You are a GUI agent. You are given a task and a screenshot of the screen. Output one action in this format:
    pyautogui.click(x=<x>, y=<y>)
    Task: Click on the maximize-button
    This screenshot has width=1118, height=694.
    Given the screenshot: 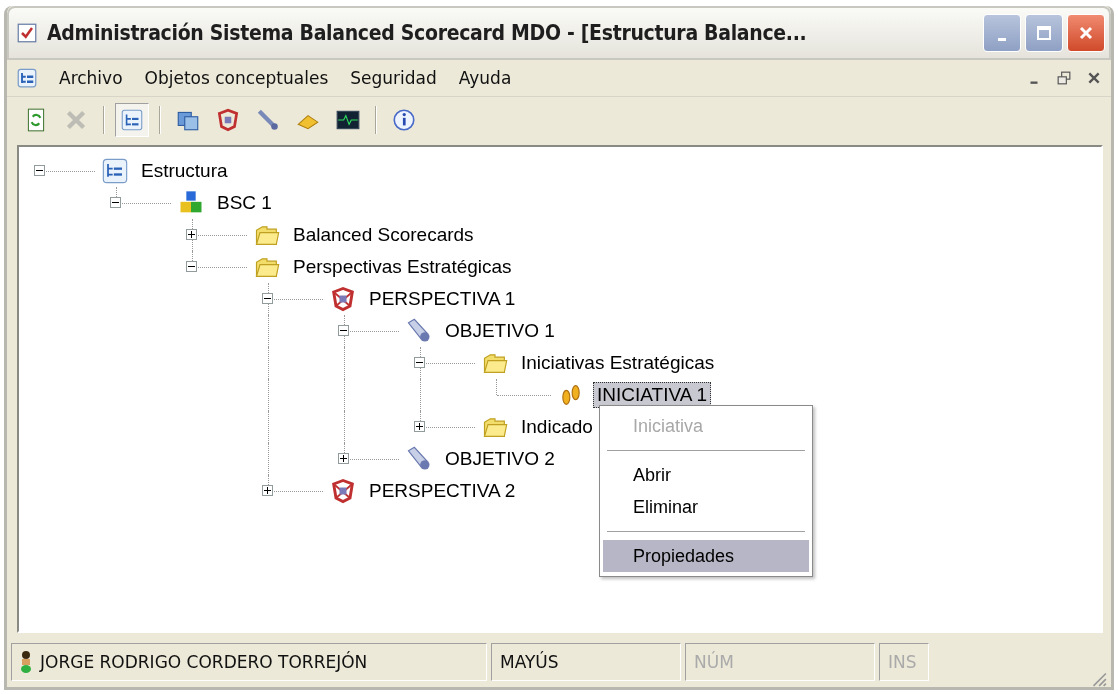 What is the action you would take?
    pyautogui.click(x=1044, y=33)
    